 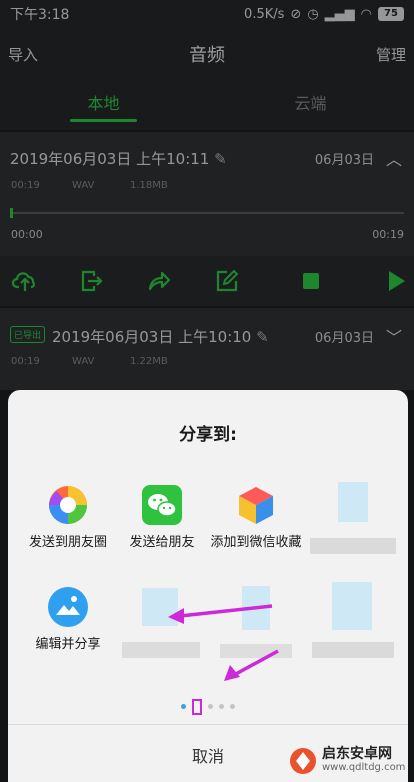 I want to click on share-target-label: 发送给朋友, so click(x=162, y=542).